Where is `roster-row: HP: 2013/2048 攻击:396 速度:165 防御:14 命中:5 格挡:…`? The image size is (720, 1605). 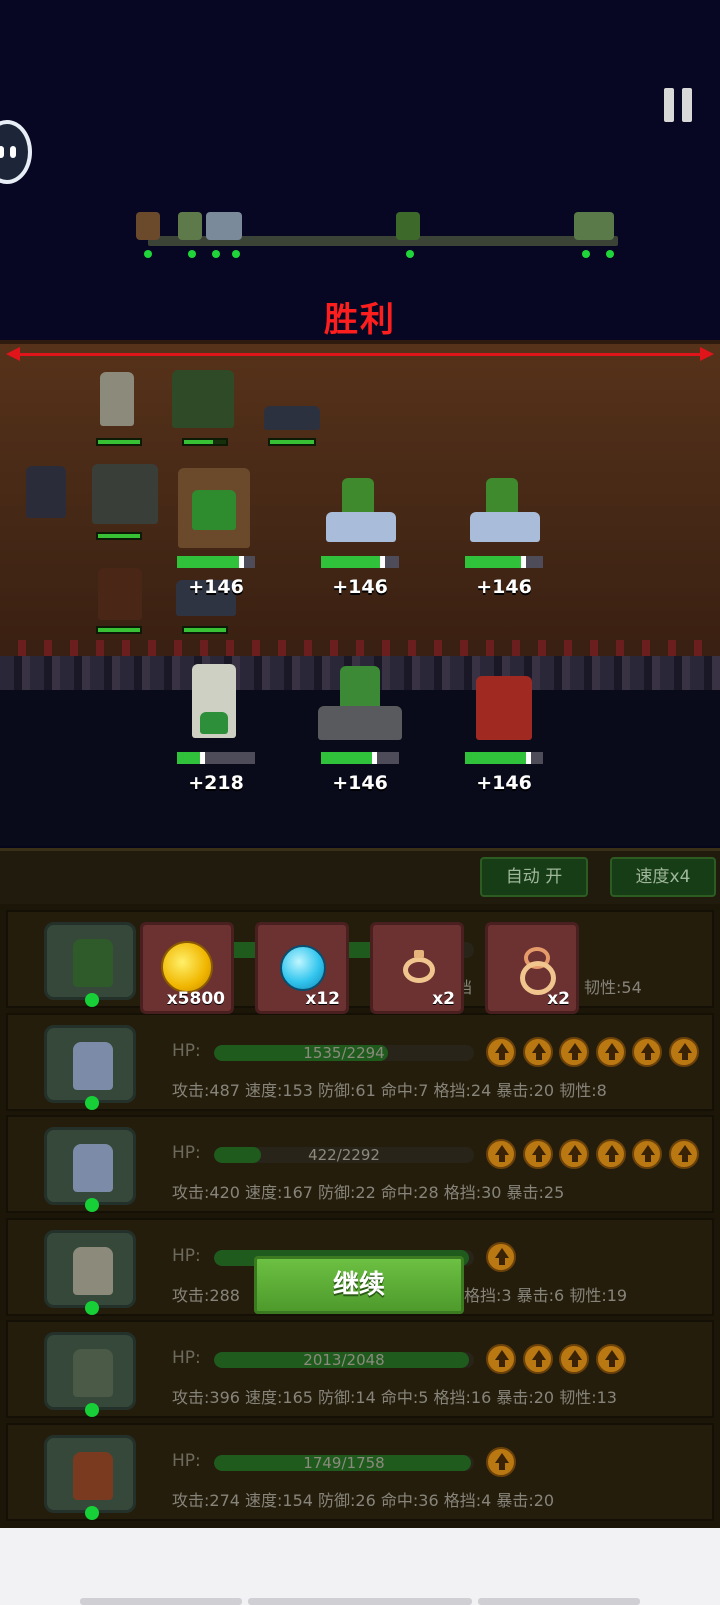
roster-row: HP: 2013/2048 攻击:396 速度:165 防御:14 命中:5 格挡:… is located at coordinates (360, 1369).